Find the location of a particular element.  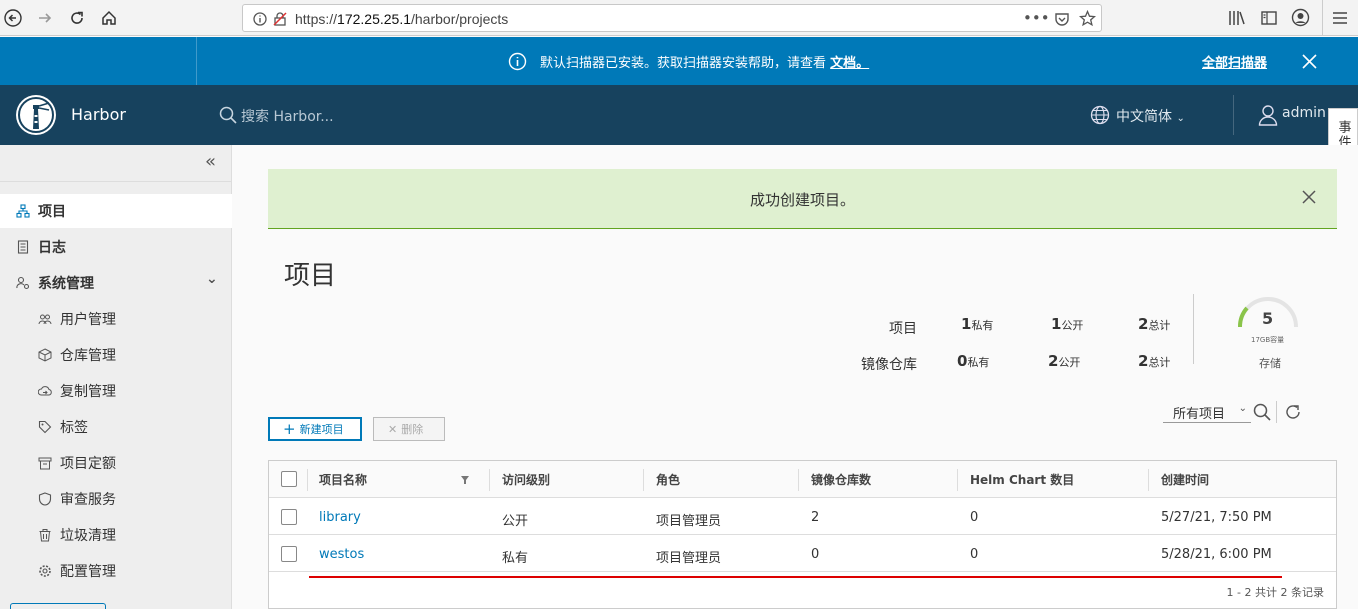

reload-button is located at coordinates (77, 18).